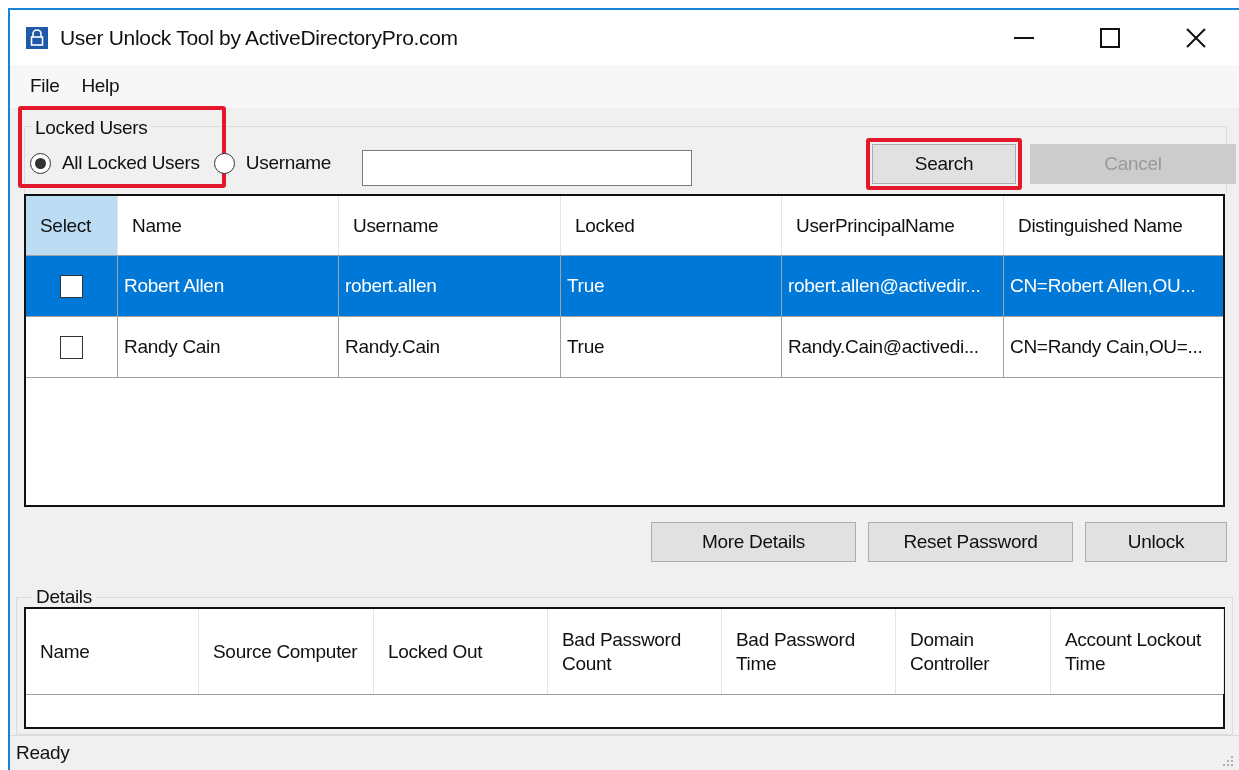 The height and width of the screenshot is (770, 1239). What do you see at coordinates (753, 542) in the screenshot?
I see `button: More Details` at bounding box center [753, 542].